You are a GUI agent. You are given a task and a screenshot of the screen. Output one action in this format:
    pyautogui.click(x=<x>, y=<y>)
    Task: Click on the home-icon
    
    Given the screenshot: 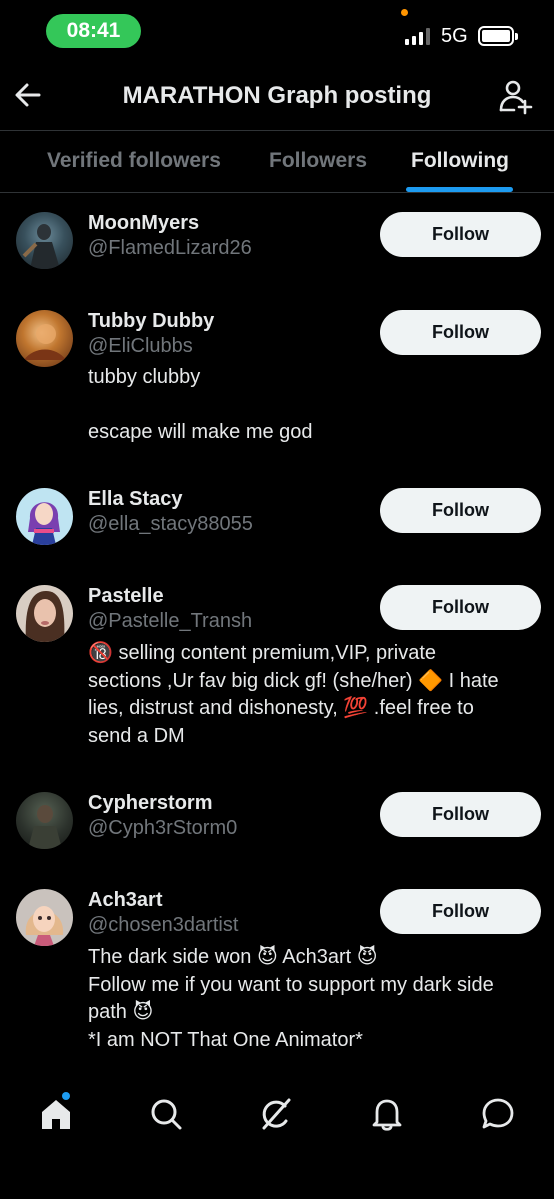 What is the action you would take?
    pyautogui.click(x=56, y=1114)
    